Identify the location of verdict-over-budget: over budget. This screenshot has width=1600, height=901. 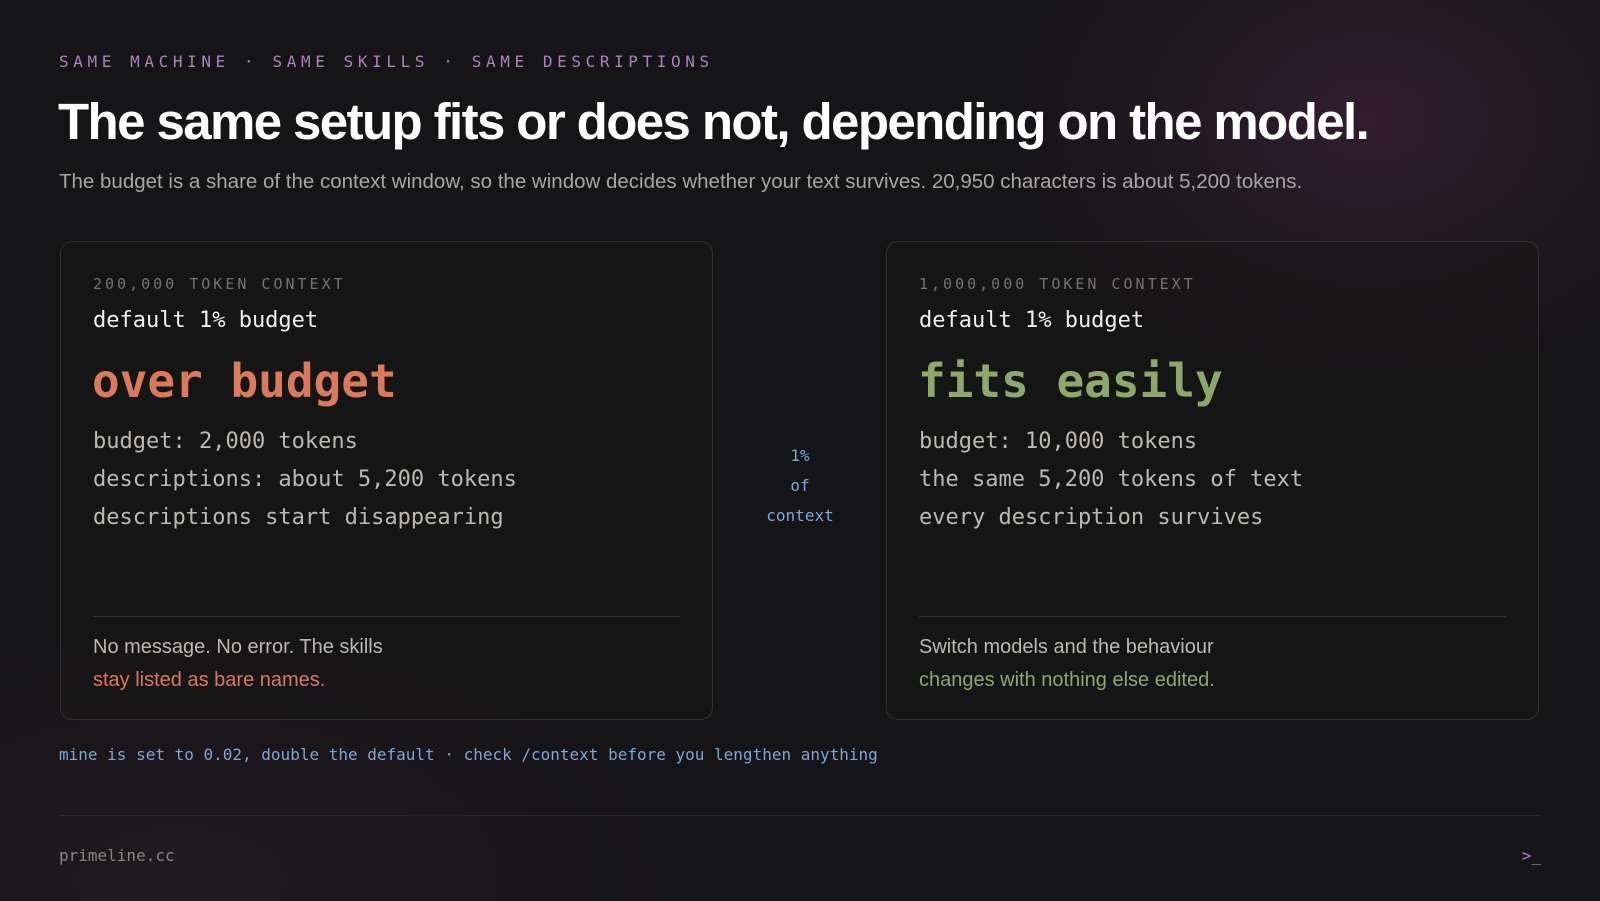
(244, 381).